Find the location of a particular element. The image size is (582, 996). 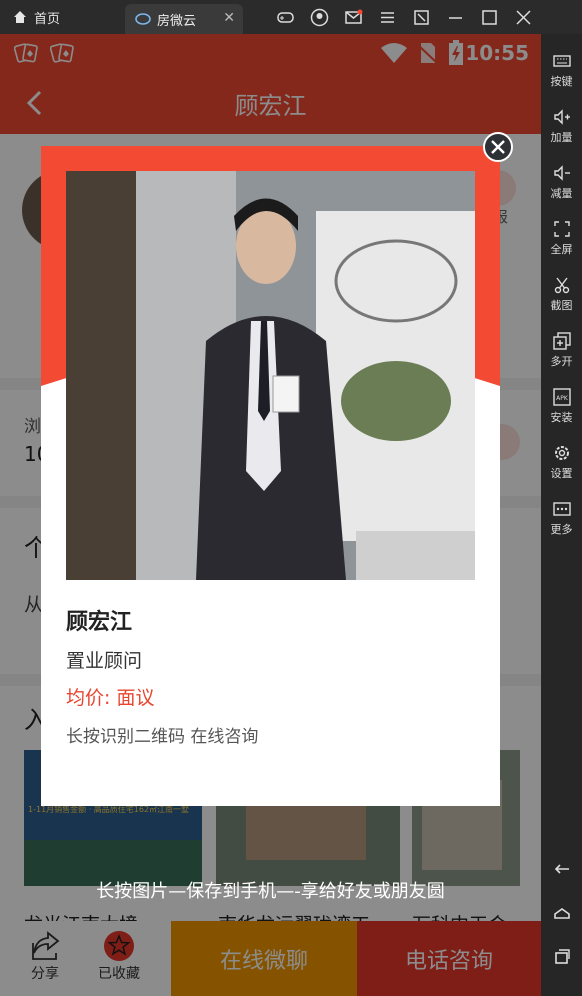

sidebar-item-install: APK 安装 is located at coordinates (561, 406).